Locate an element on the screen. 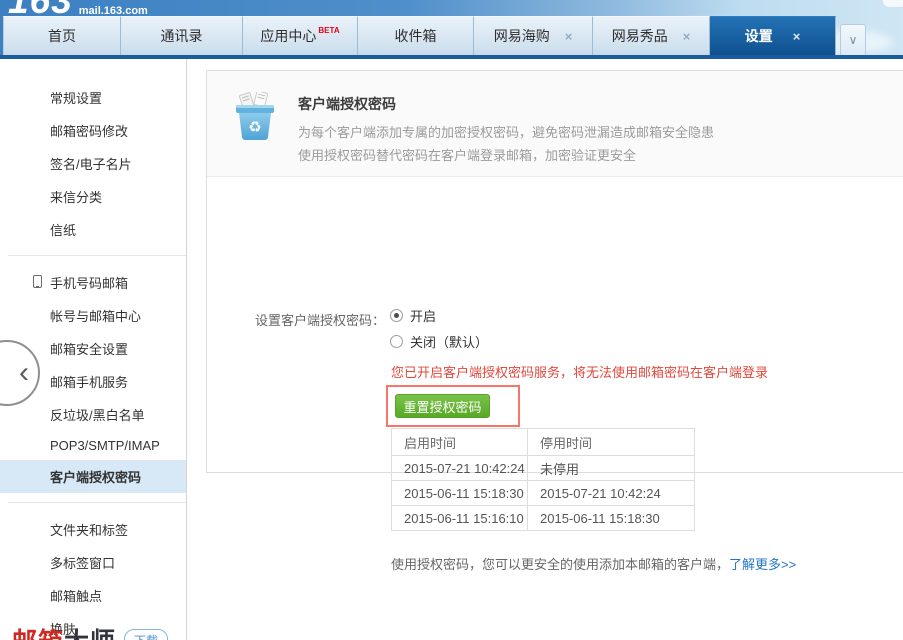  tab-label: 网易秀品 is located at coordinates (639, 36).